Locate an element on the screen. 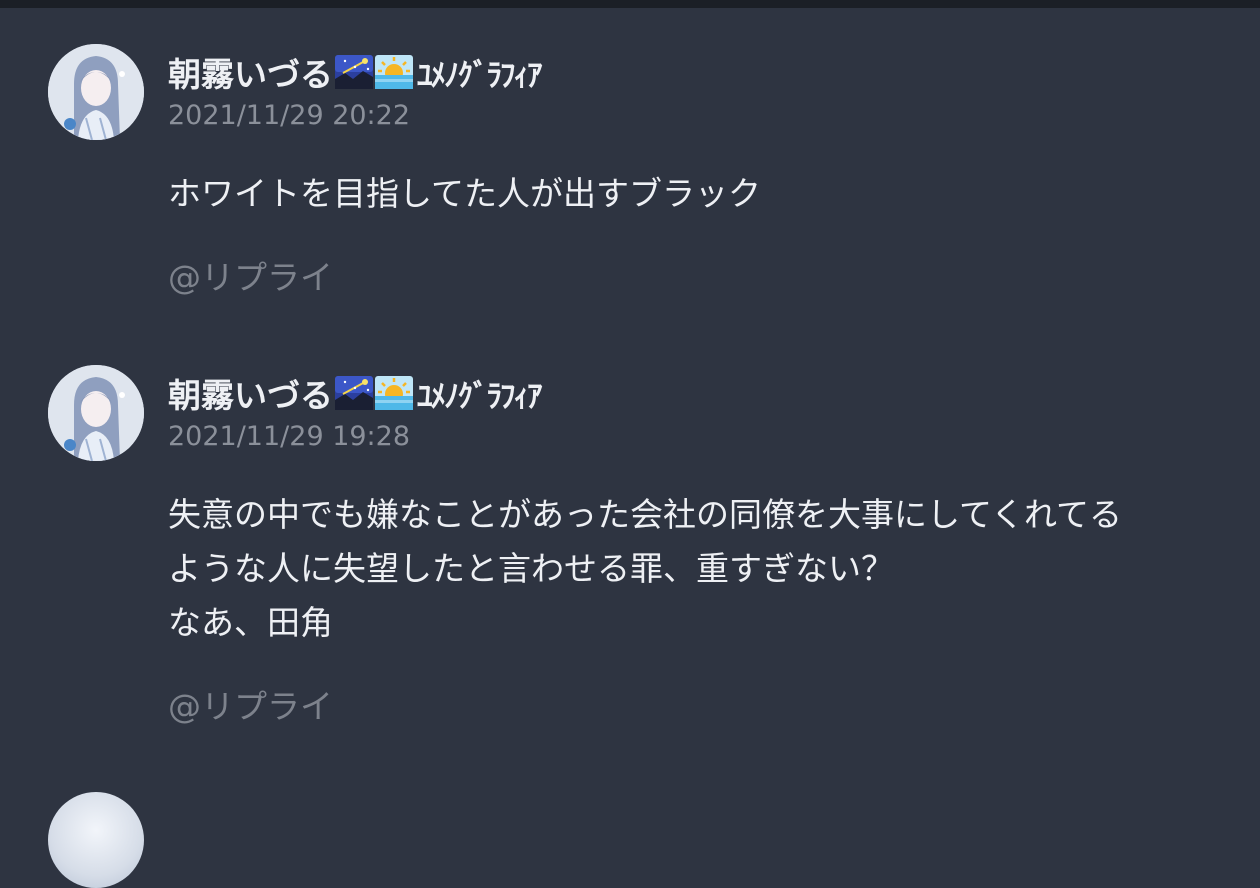 This screenshot has height=888, width=1260. post-content-line: ような人に失望したと言わせる罪、重すぎない？ is located at coordinates (531, 568).